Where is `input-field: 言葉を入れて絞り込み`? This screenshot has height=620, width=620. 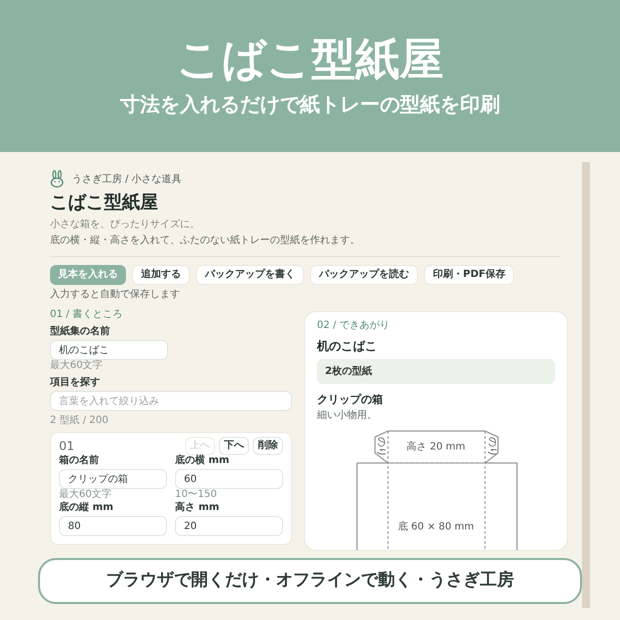
input-field: 言葉を入れて絞り込み is located at coordinates (171, 401).